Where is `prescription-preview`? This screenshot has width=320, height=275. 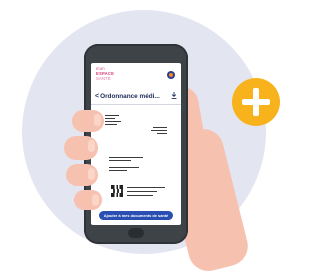 prescription-preview is located at coordinates (136, 155).